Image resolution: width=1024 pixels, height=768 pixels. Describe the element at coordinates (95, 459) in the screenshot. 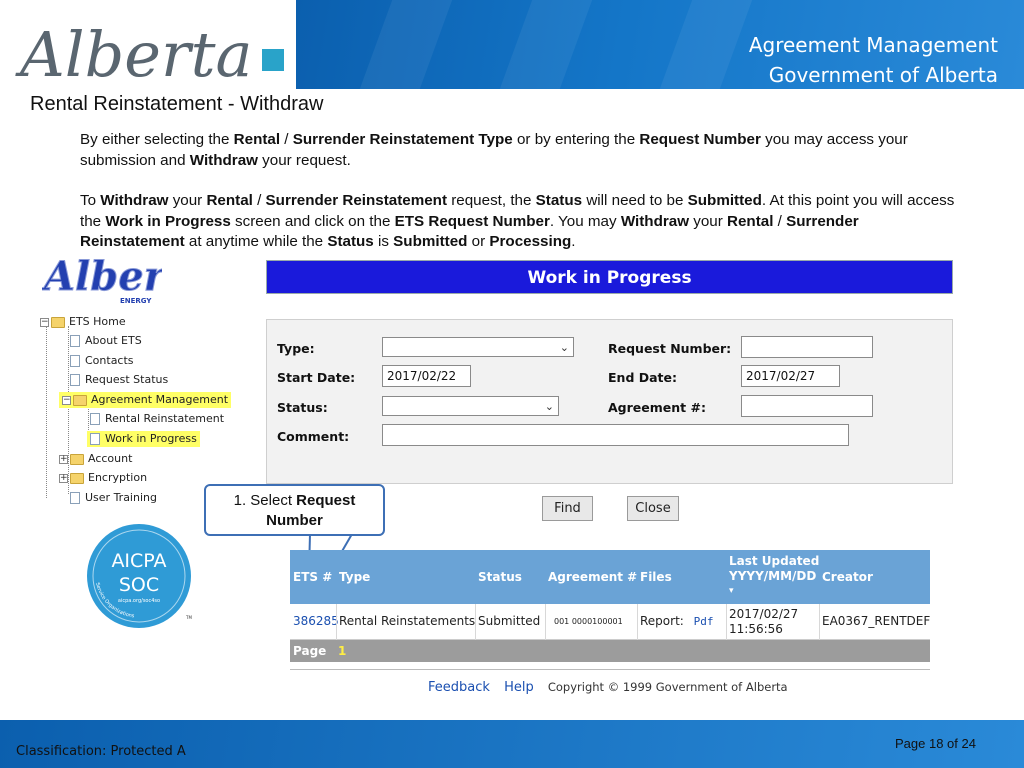

I see `tree-item-account: + Account` at that location.